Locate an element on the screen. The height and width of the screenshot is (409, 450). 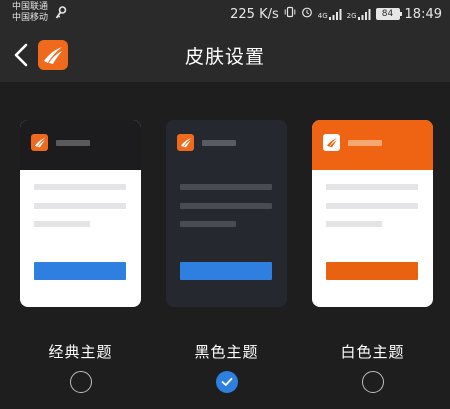
page-title: 皮肤设置 is located at coordinates (224, 57).